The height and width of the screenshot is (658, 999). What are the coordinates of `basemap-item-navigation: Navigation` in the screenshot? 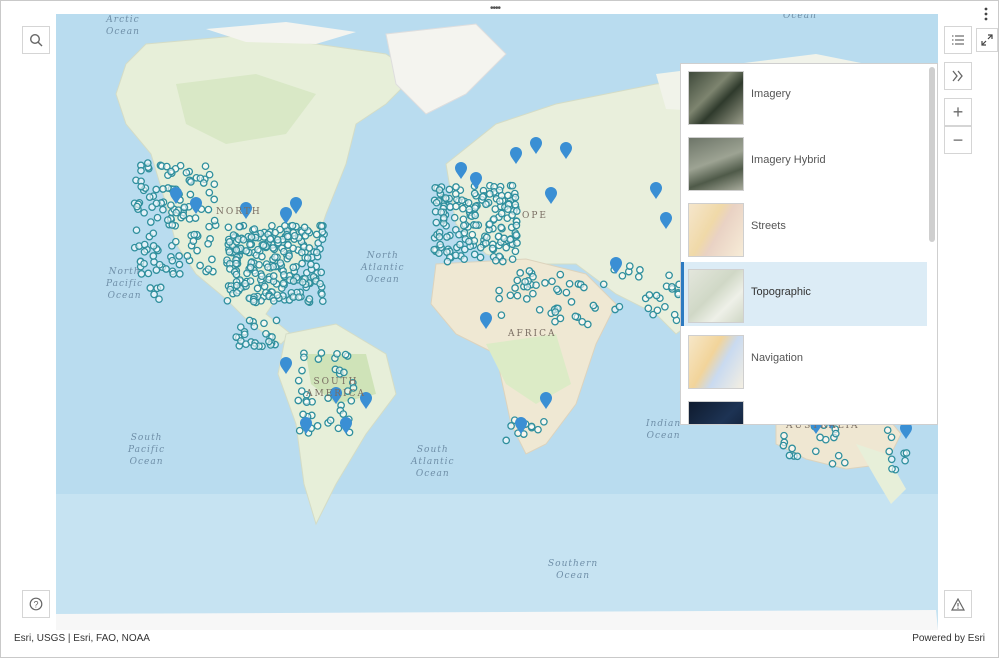 It's located at (804, 360).